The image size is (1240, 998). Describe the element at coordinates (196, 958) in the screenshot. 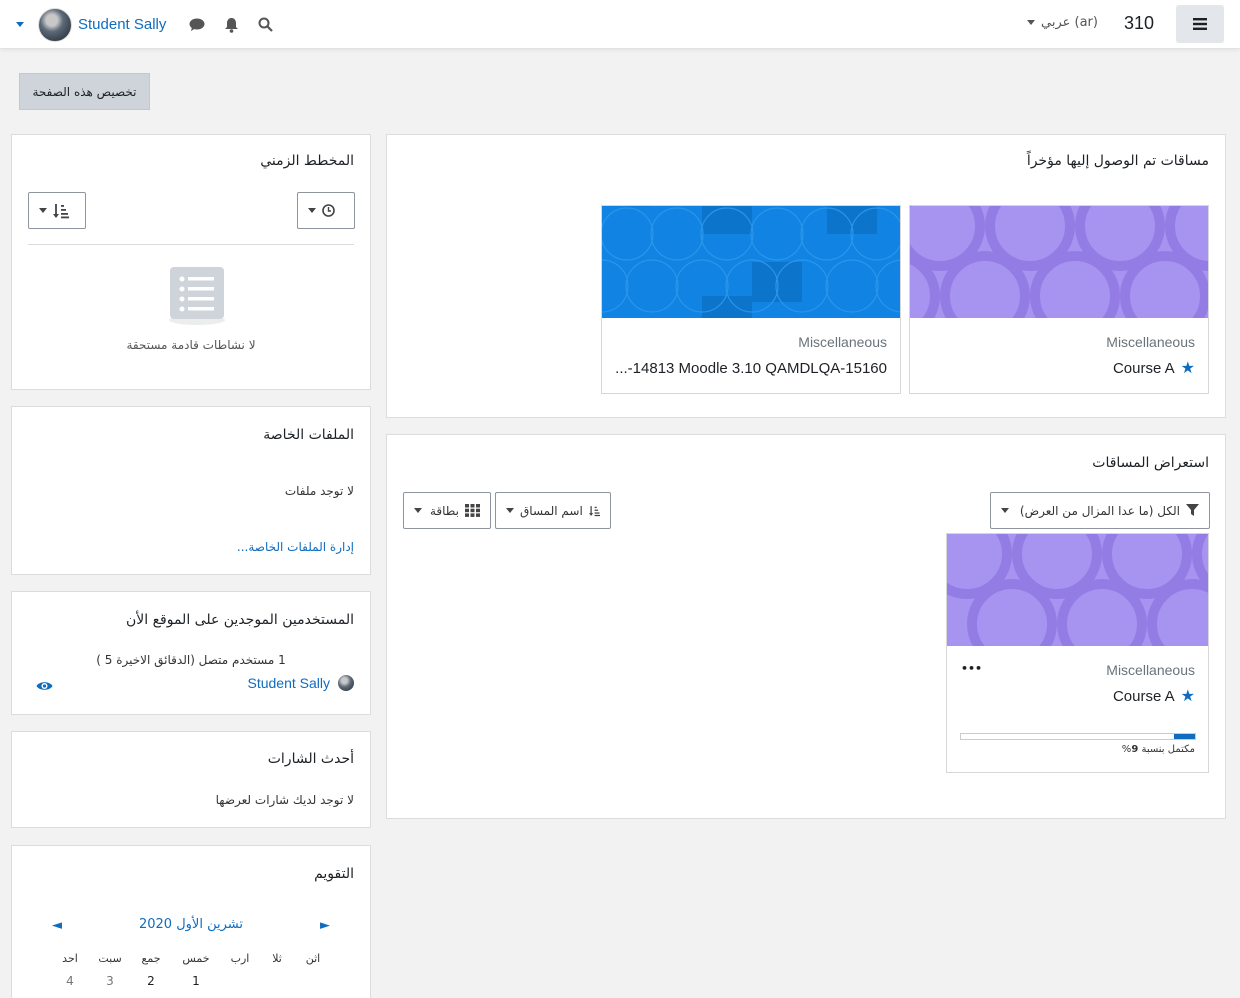

I see `calendar-weekday: خمس` at that location.